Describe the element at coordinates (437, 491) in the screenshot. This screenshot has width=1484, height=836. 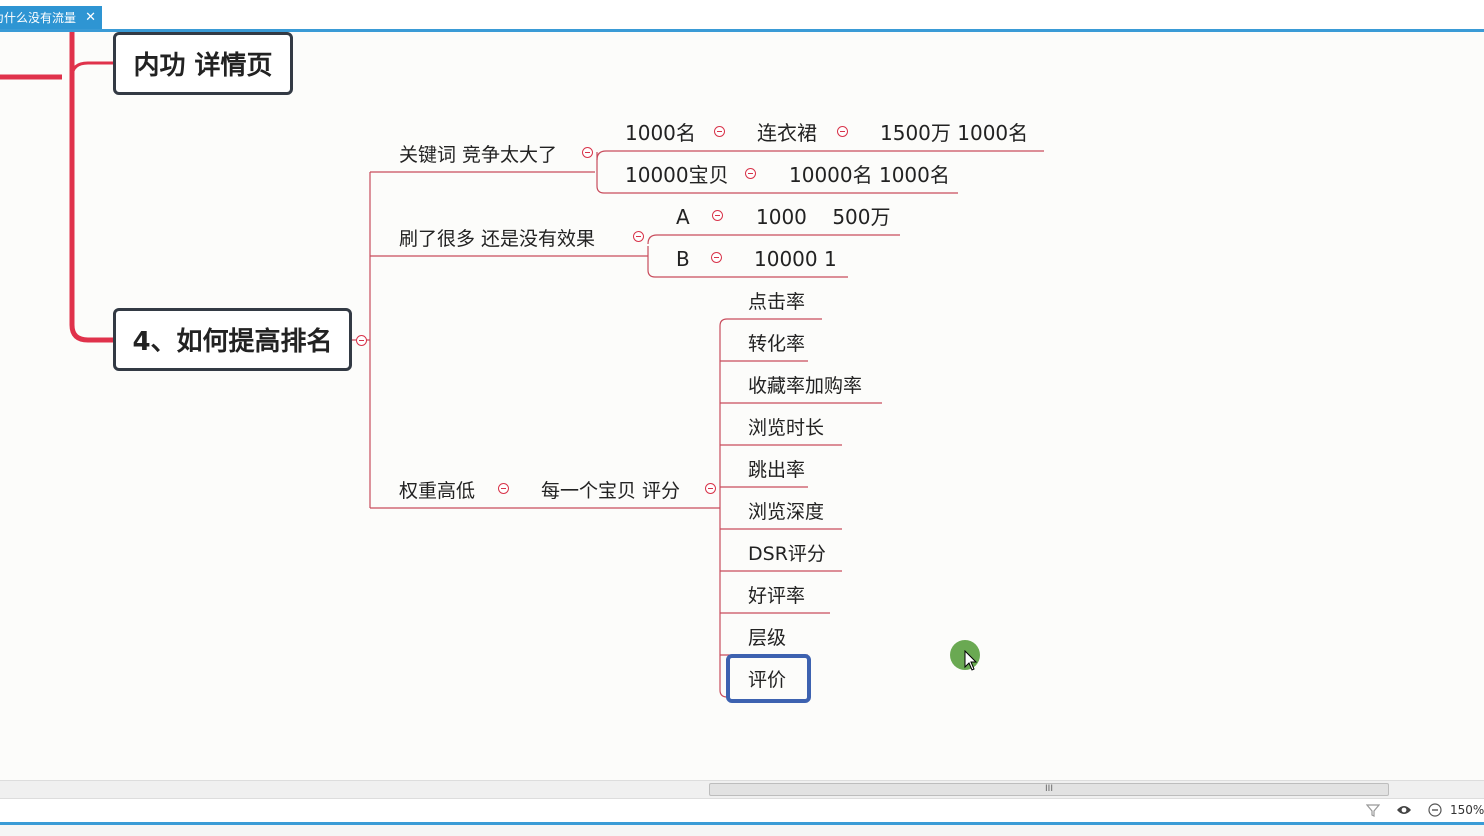
I see `branch-weight: 权重高低` at that location.